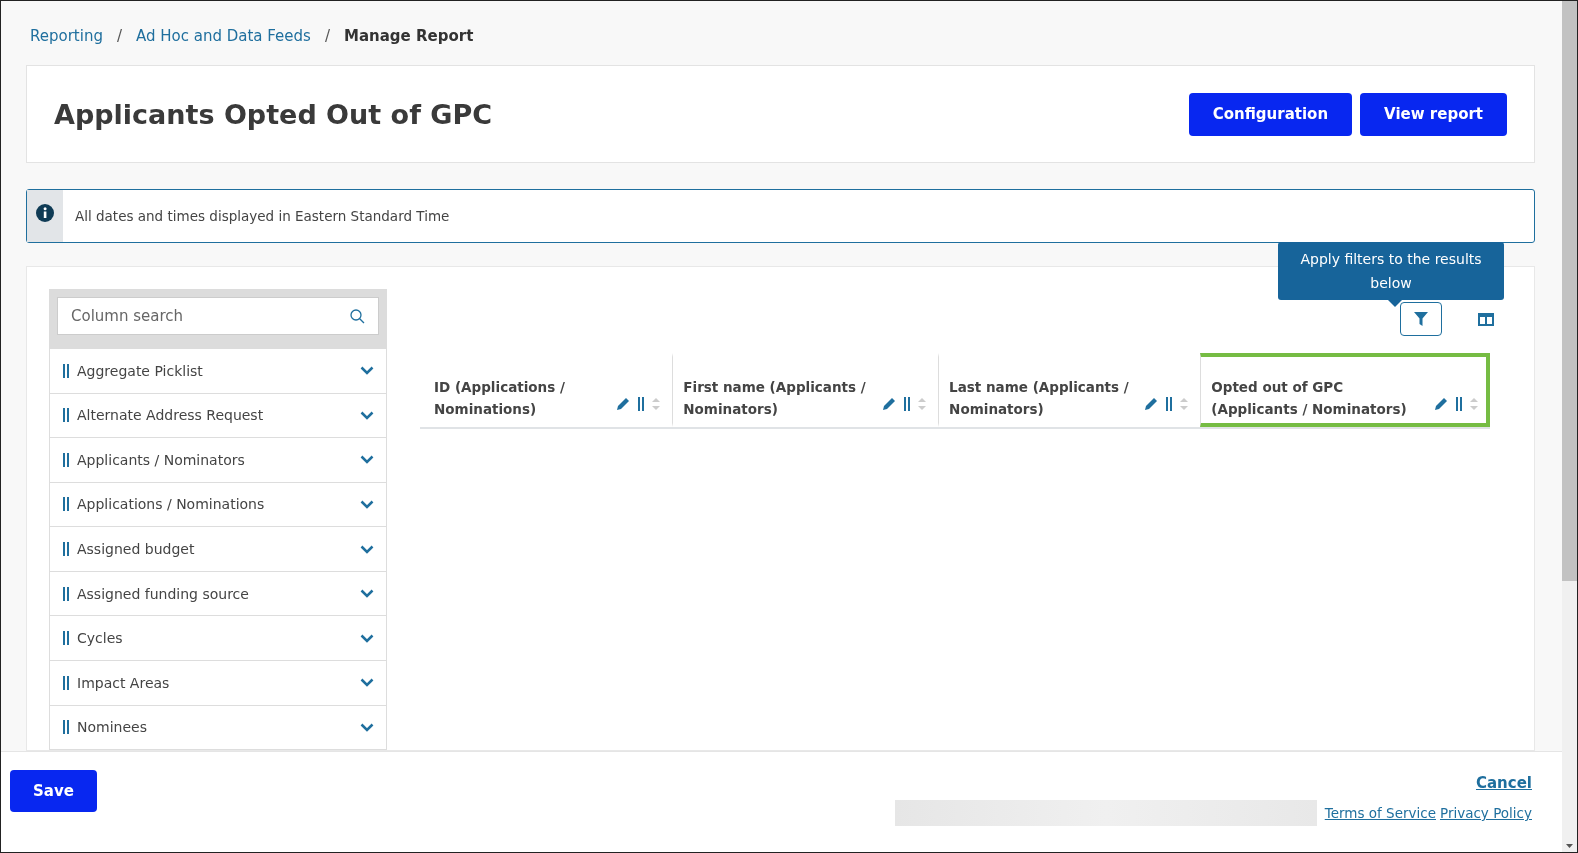  I want to click on category-item: Assigned funding source, so click(218, 594).